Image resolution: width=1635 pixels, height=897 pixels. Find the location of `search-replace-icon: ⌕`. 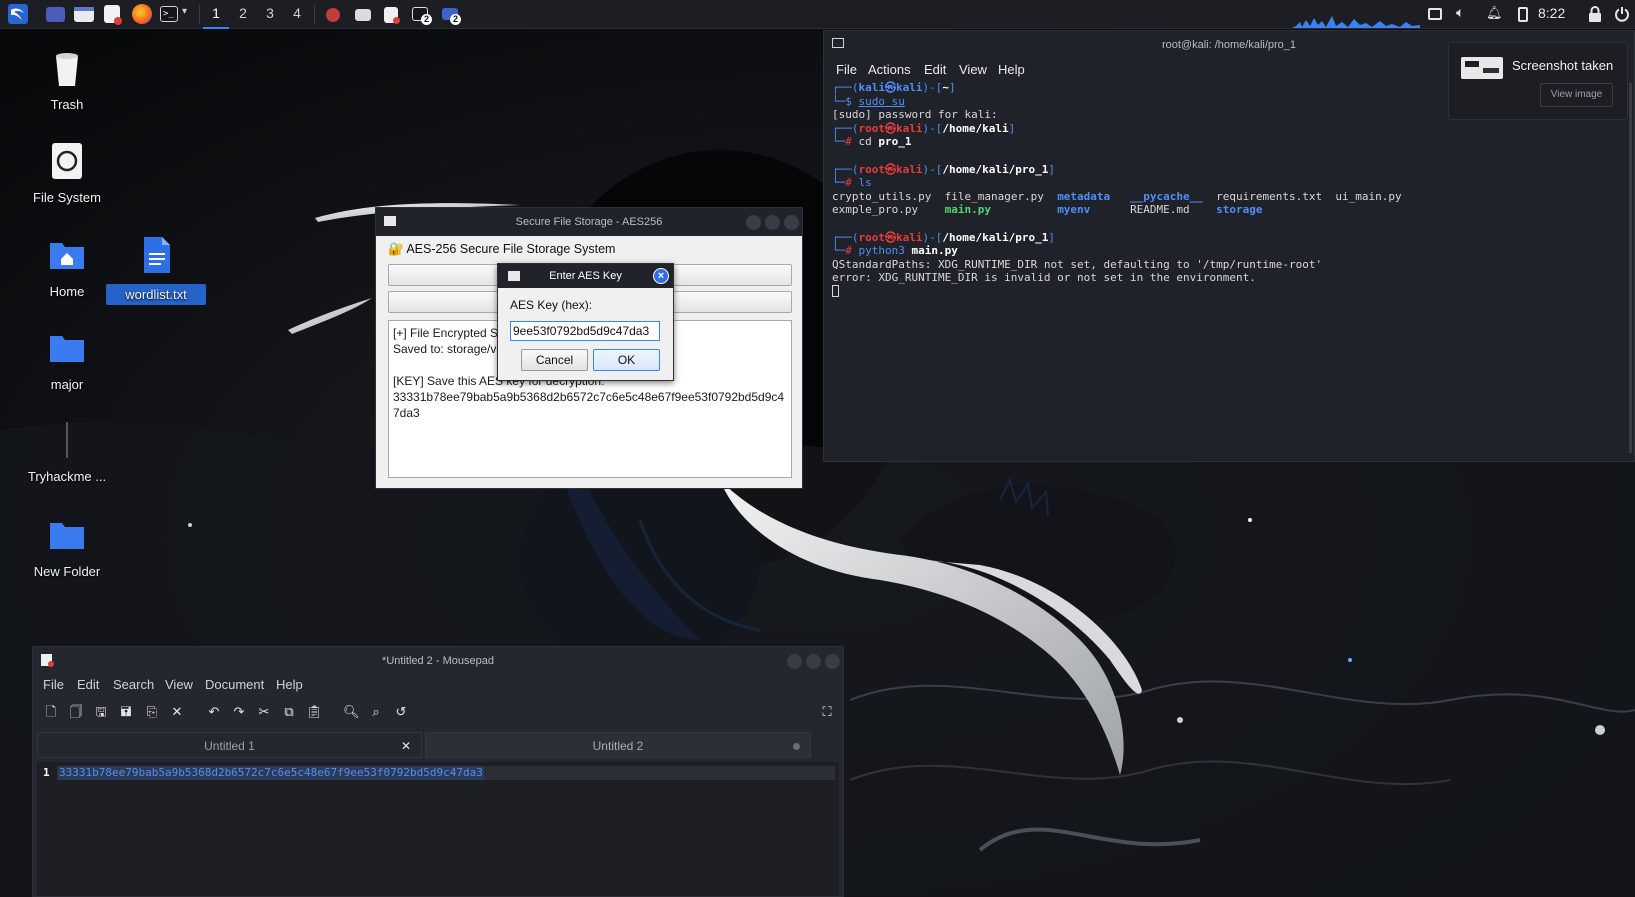

search-replace-icon: ⌕ is located at coordinates (376, 712).